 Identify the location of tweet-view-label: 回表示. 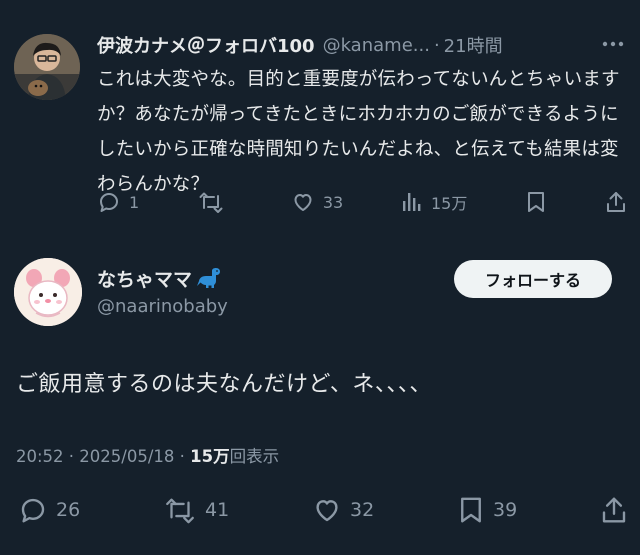
(254, 456).